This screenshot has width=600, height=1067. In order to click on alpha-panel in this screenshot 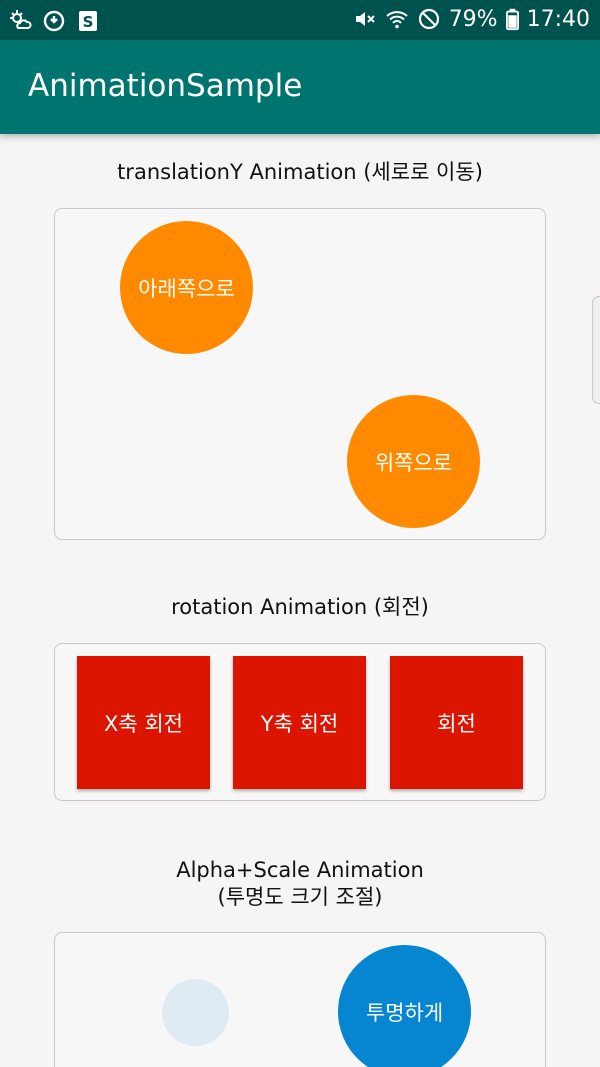, I will do `click(300, 999)`.